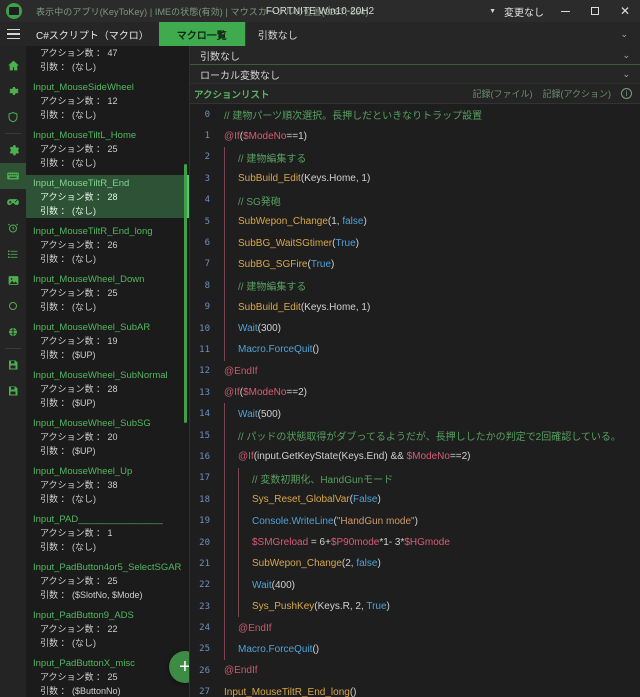 The width and height of the screenshot is (640, 697). I want to click on action-list-header: アクションリスト 記録(ファイル) 記録(アクション) i, so click(415, 94).